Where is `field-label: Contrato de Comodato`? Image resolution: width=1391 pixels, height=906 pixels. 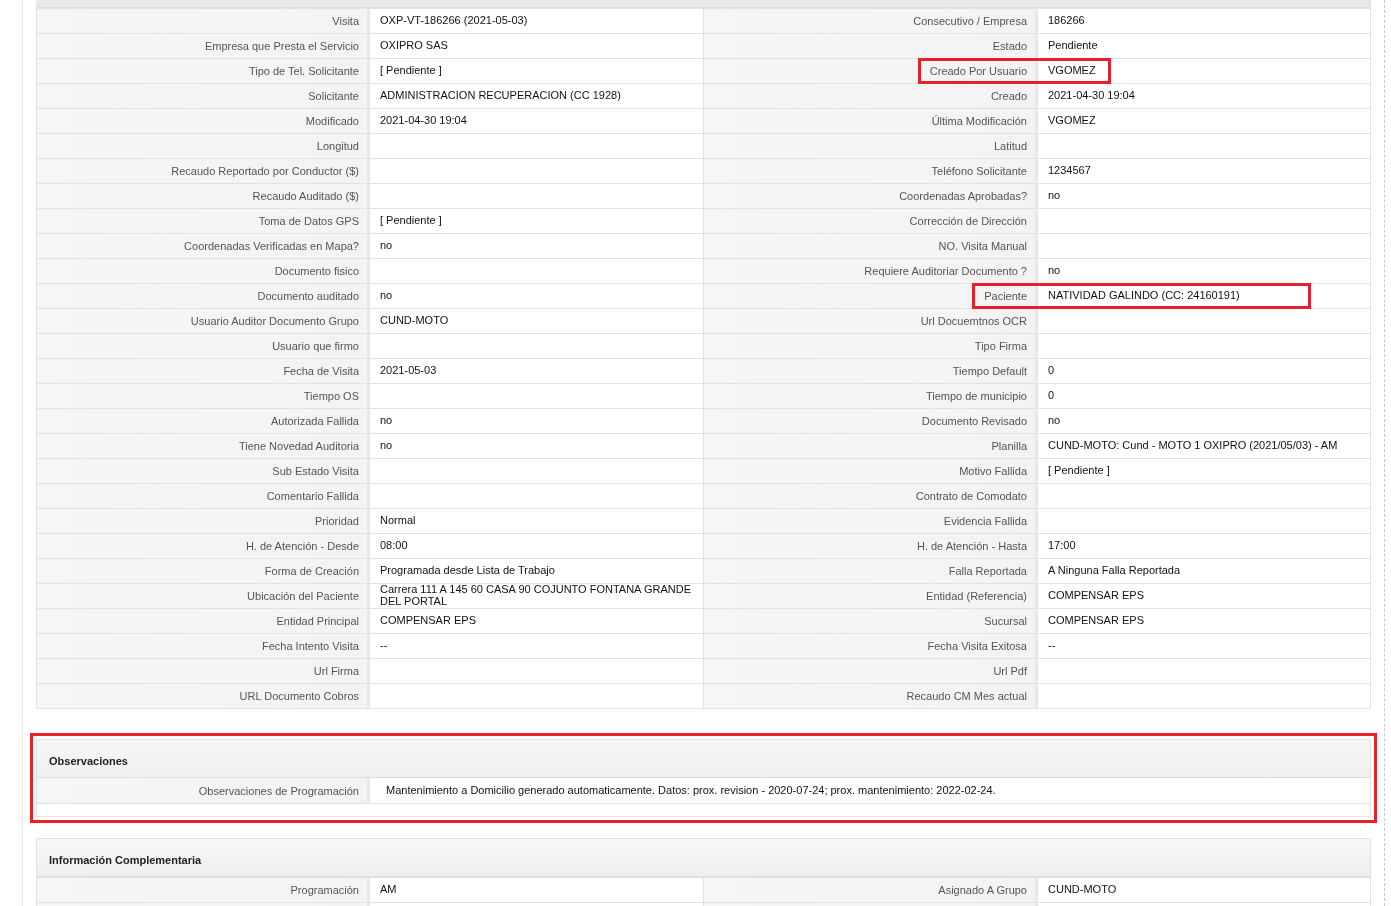
field-label: Contrato de Comodato is located at coordinates (971, 496).